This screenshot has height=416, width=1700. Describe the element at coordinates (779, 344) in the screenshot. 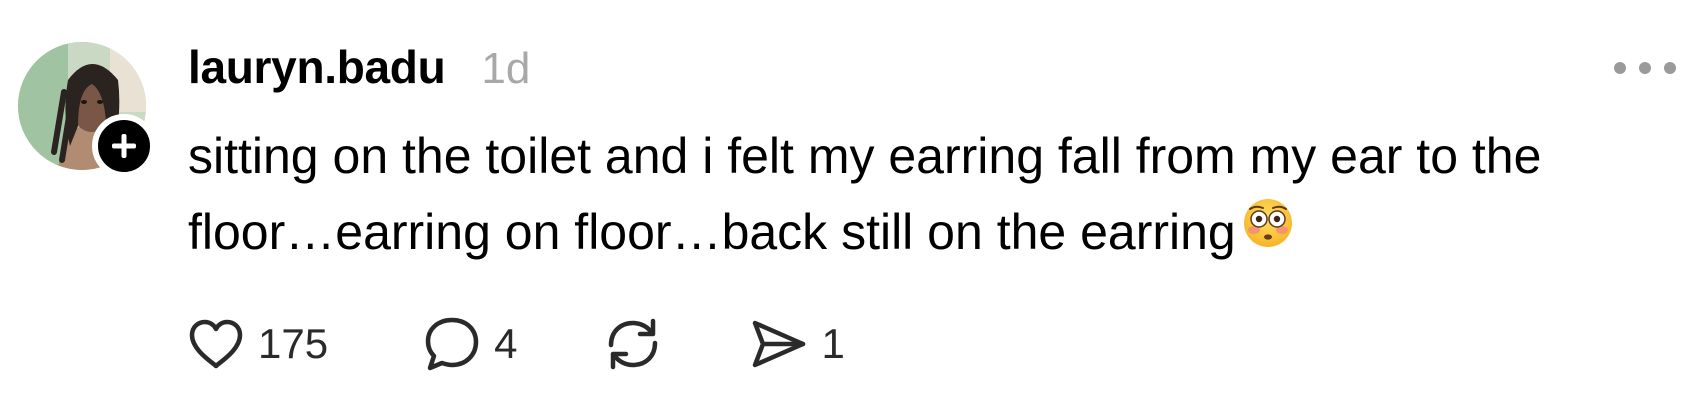

I see `paper-plane-icon` at that location.